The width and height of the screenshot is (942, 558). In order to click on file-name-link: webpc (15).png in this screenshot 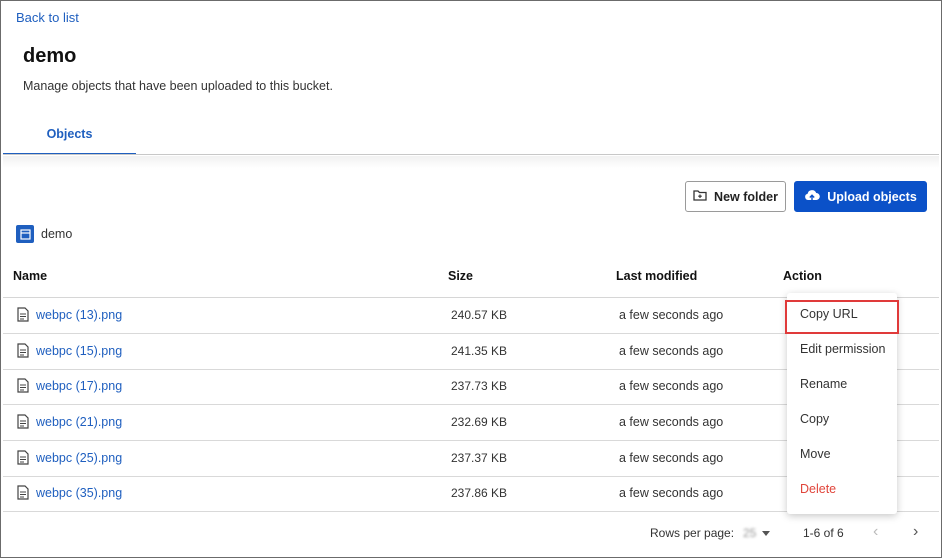, I will do `click(79, 351)`.